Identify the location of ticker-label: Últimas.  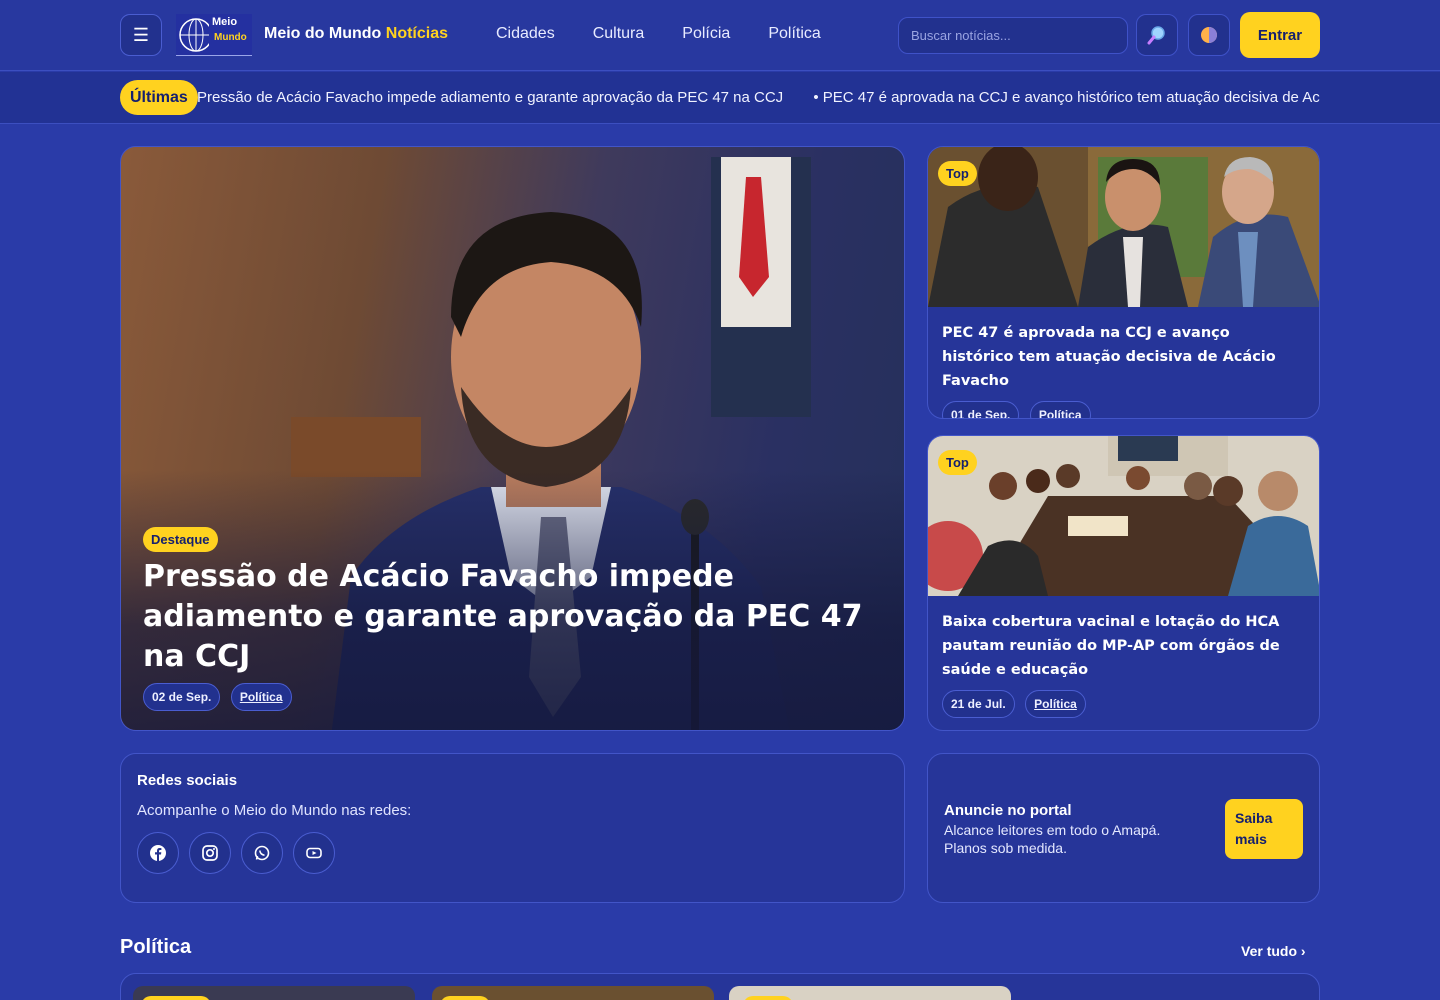
(159, 97).